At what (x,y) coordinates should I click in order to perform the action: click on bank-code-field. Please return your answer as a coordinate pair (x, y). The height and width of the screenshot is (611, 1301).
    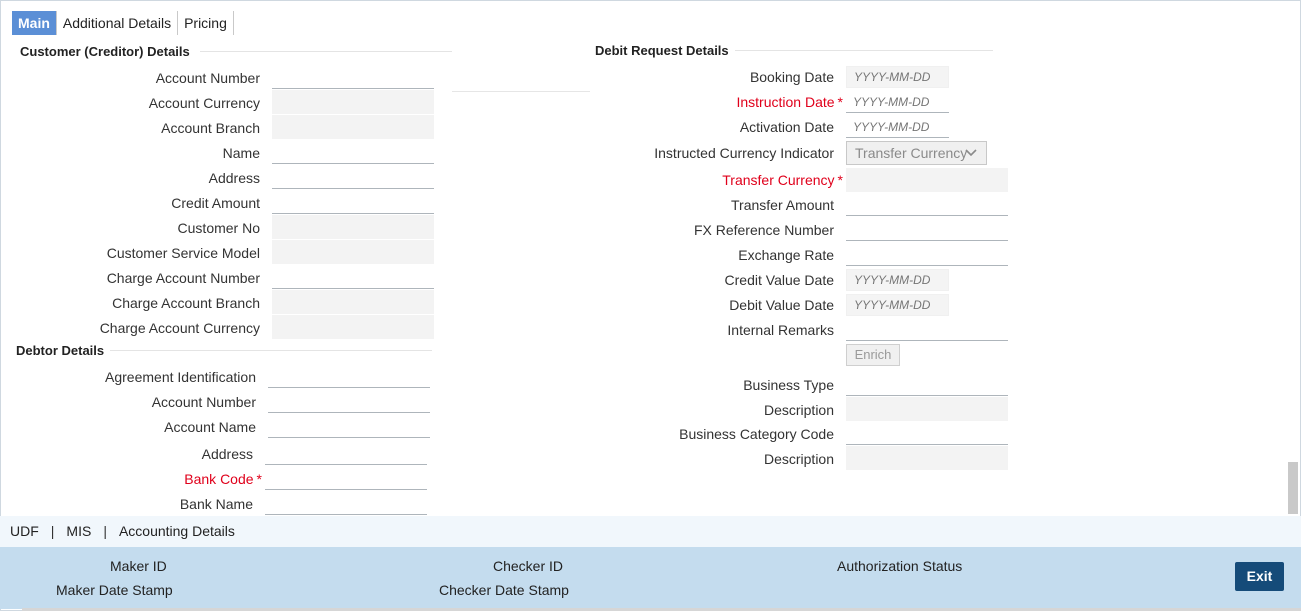
    Looking at the image, I should click on (346, 478).